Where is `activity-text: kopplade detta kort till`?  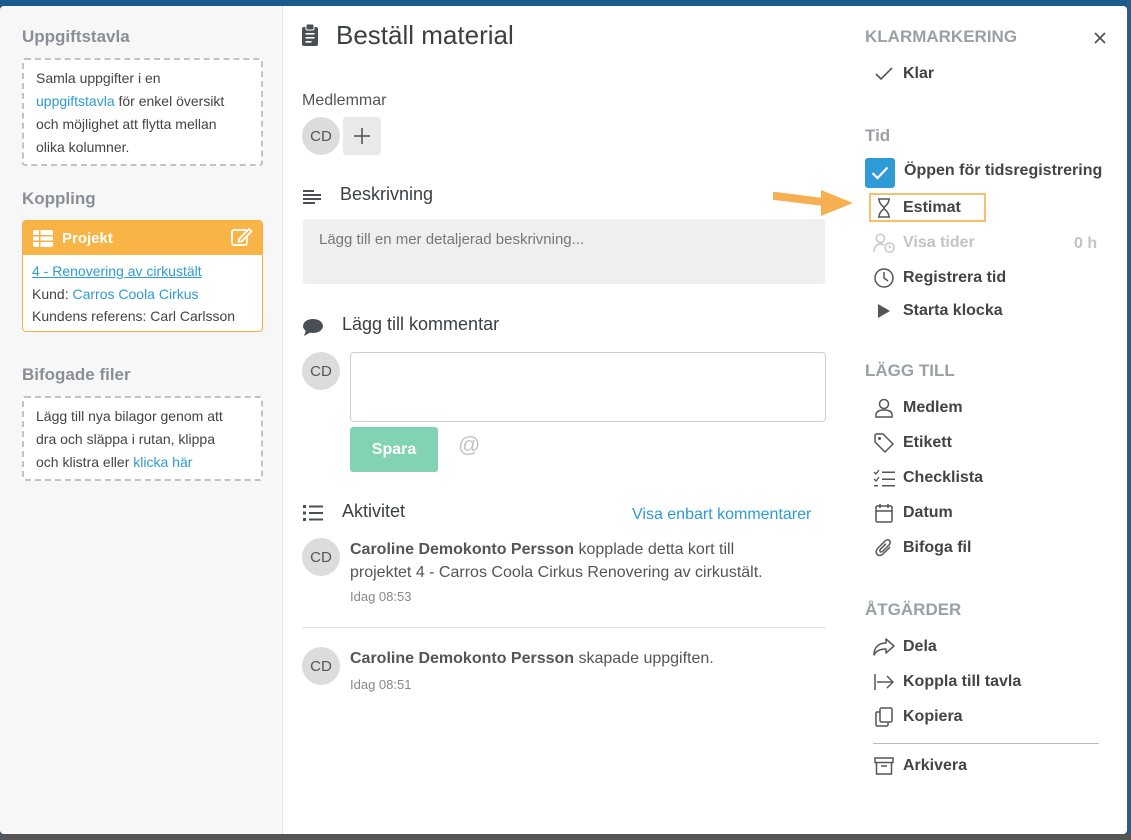 activity-text: kopplade detta kort till is located at coordinates (656, 549).